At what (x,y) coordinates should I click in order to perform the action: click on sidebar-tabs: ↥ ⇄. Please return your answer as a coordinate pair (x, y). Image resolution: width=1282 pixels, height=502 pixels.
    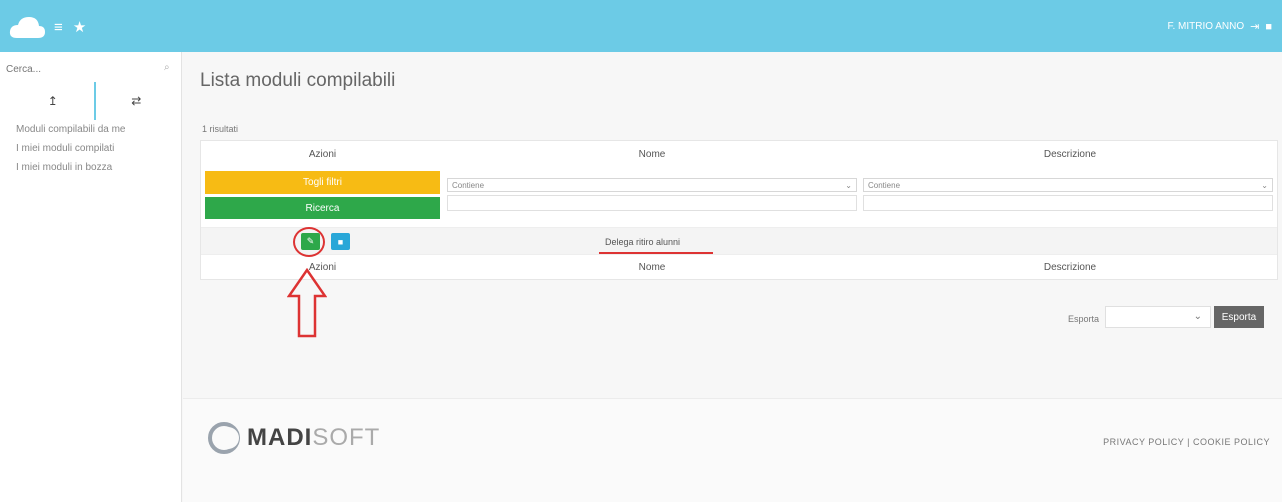
    Looking at the image, I should click on (94, 101).